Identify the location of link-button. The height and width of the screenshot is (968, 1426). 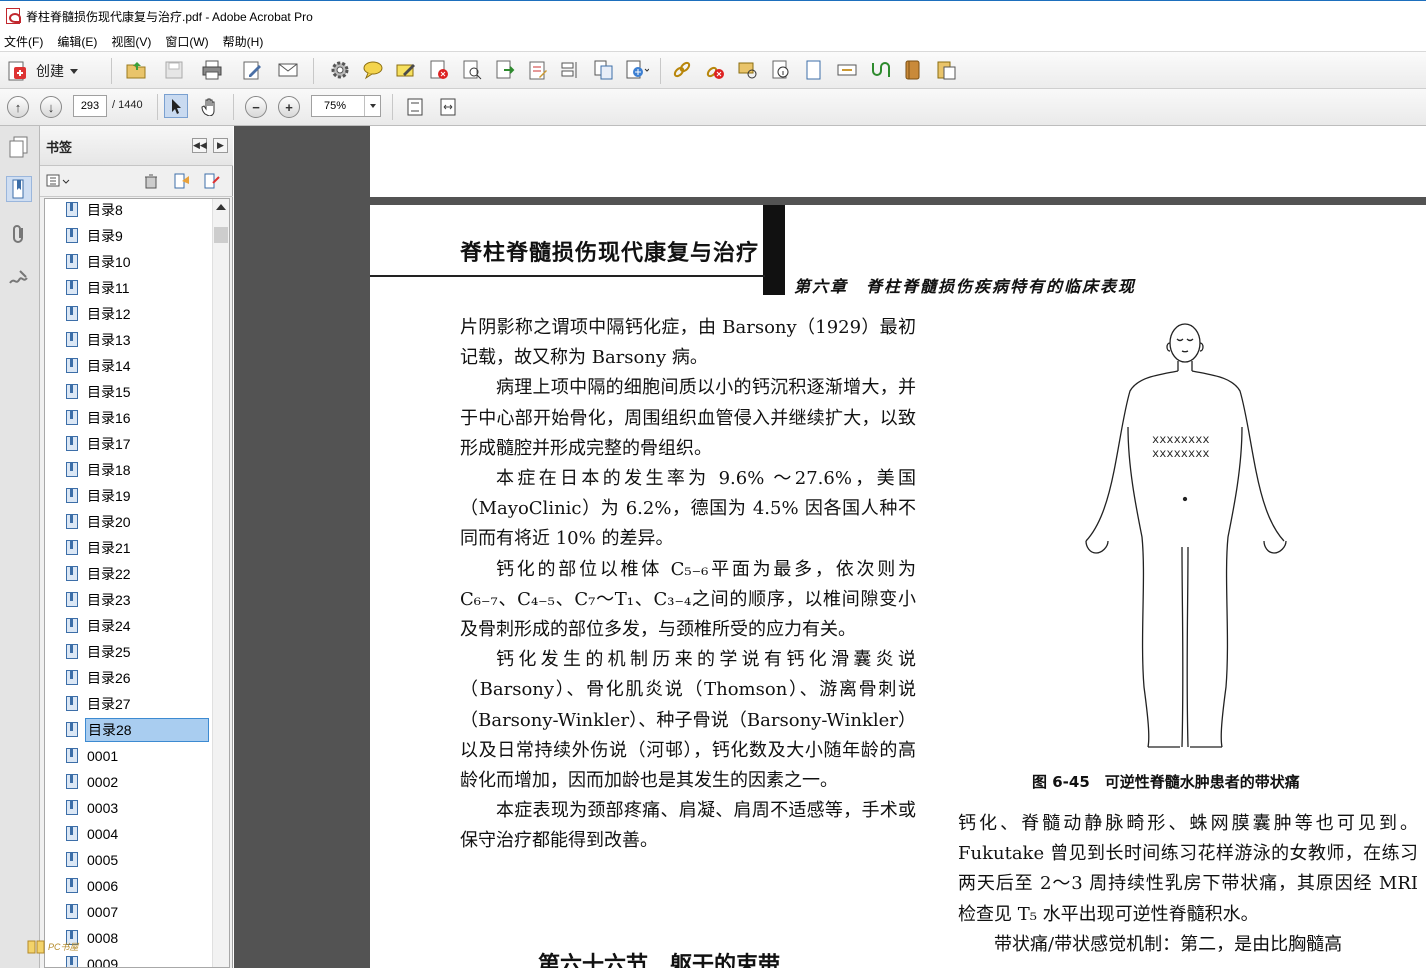
(682, 70).